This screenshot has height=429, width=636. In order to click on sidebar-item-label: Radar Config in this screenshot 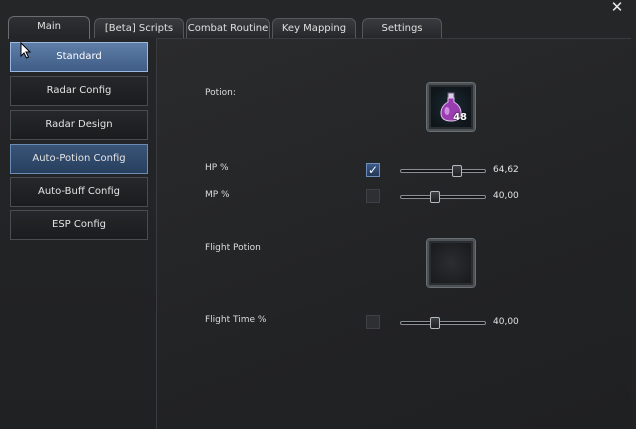, I will do `click(79, 90)`.